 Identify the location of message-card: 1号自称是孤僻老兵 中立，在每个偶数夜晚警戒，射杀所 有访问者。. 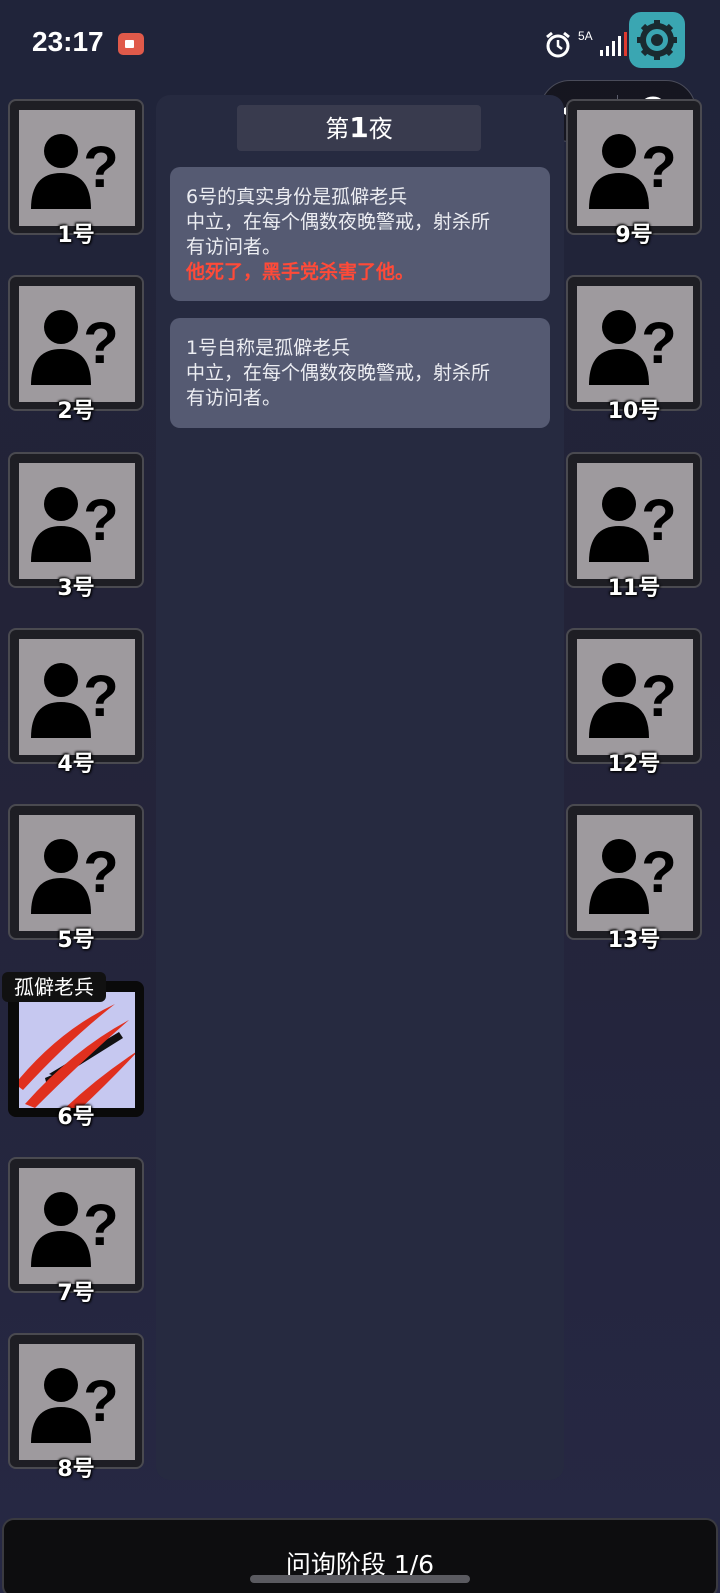
(360, 373).